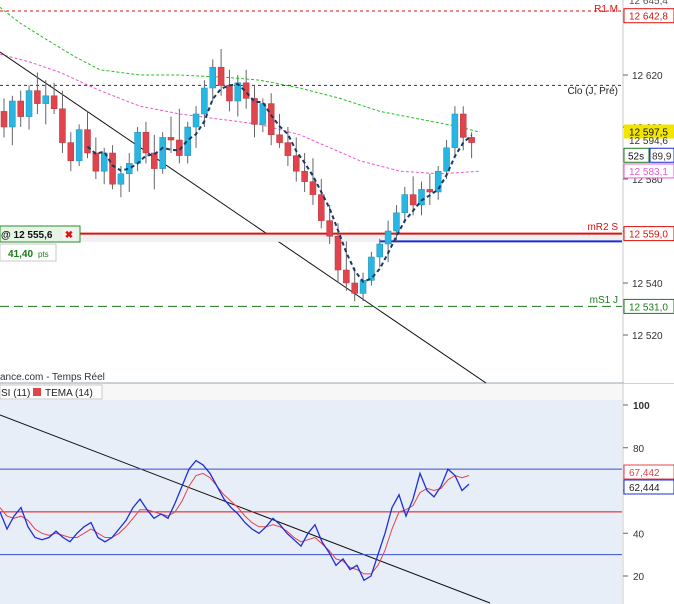  I want to click on rsi-value-label: 62,444, so click(644, 488).